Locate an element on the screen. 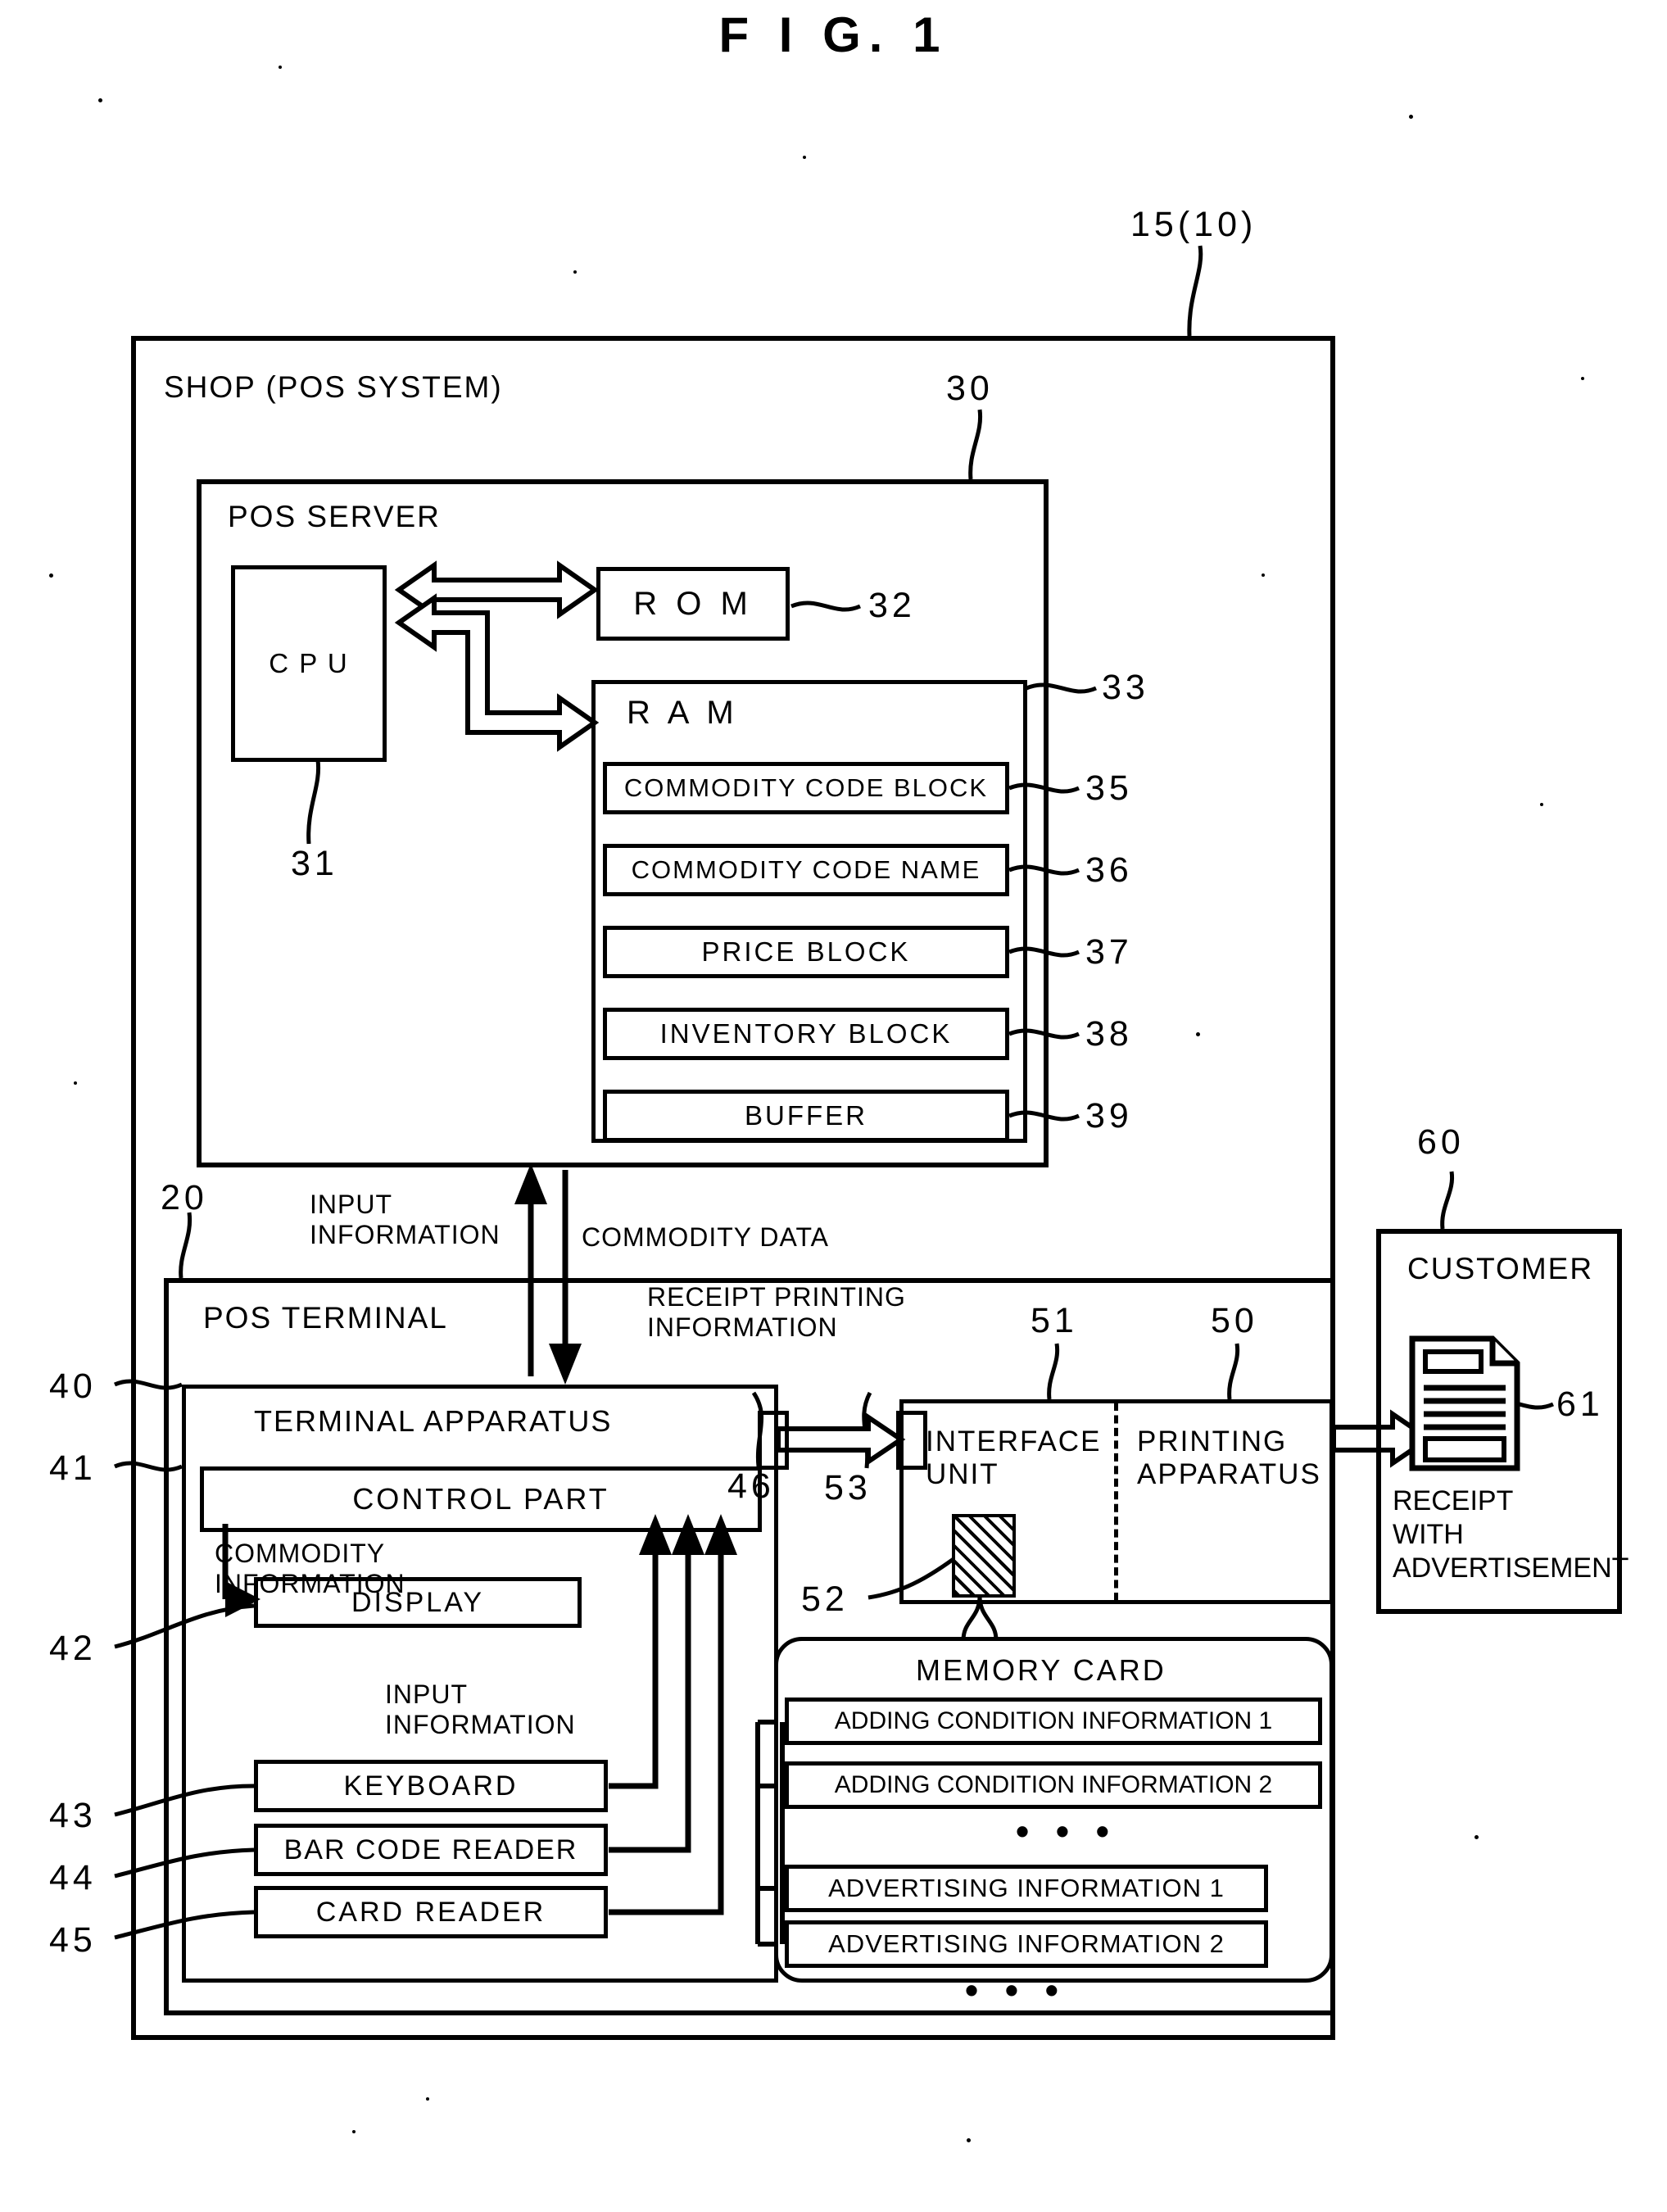  memory-card-item-advert-1: ADVERTISING INFORMATION 1 is located at coordinates (1026, 1888).